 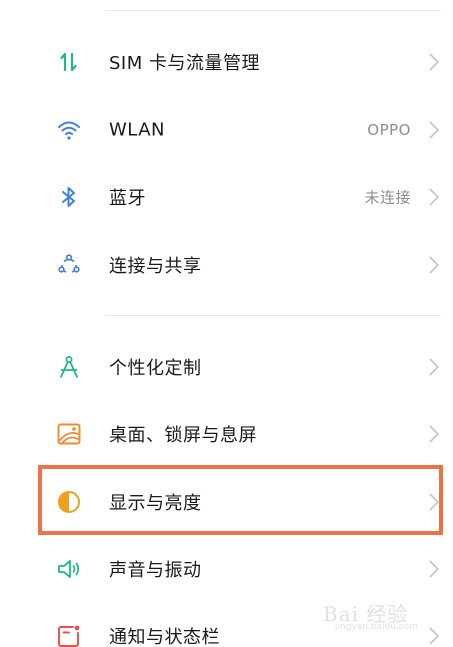 I want to click on settings-item-connection-sharing: 连接与共享, so click(x=226, y=265).